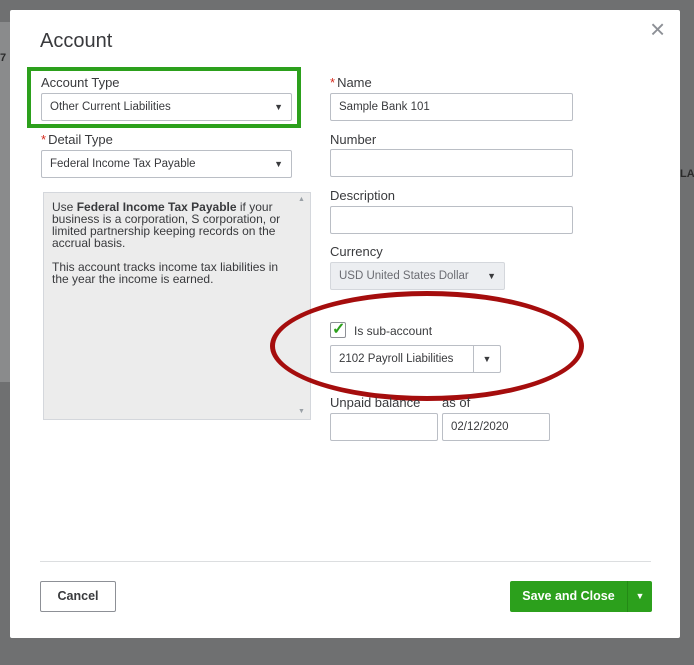  I want to click on footer-divider, so click(345, 561).